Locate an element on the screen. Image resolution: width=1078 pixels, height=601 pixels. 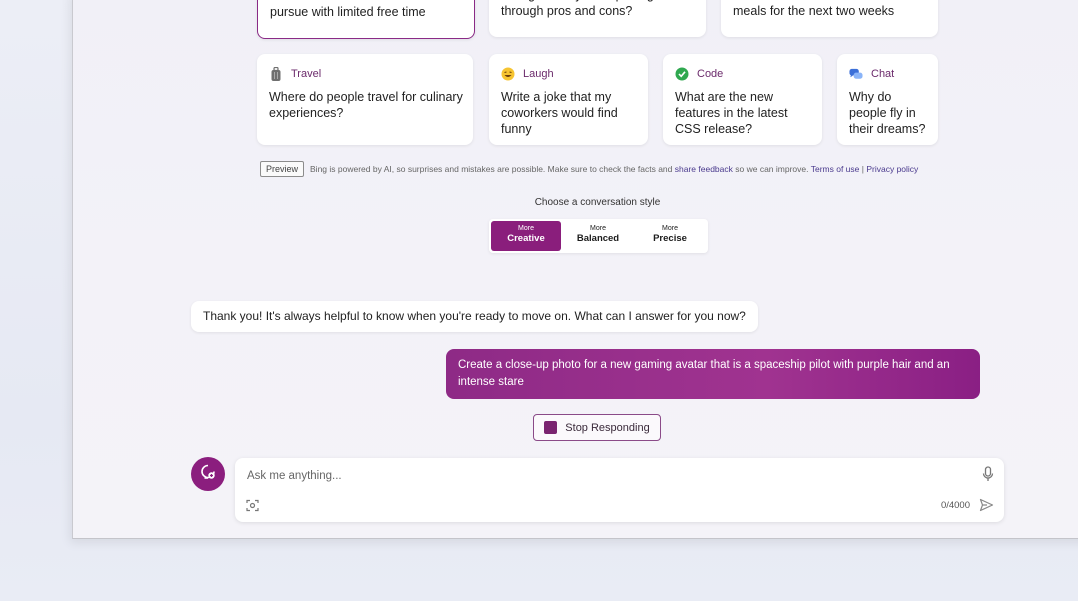
conversation-style-toggle: More Creative More Balanced More Precise is located at coordinates (598, 236).